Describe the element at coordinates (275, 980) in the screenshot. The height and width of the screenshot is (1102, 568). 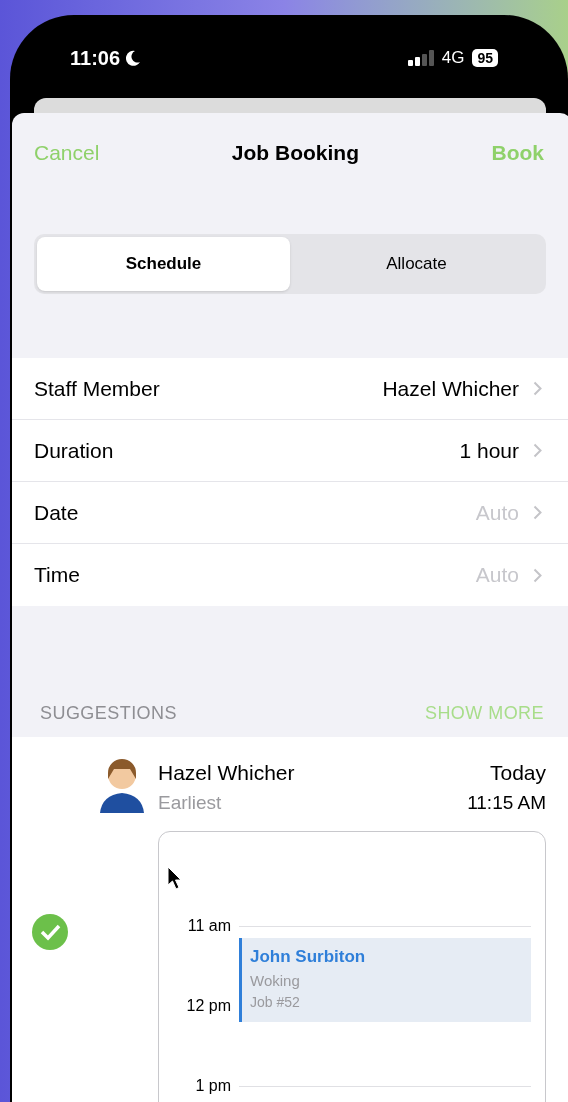
I see `event-location: Woking` at that location.